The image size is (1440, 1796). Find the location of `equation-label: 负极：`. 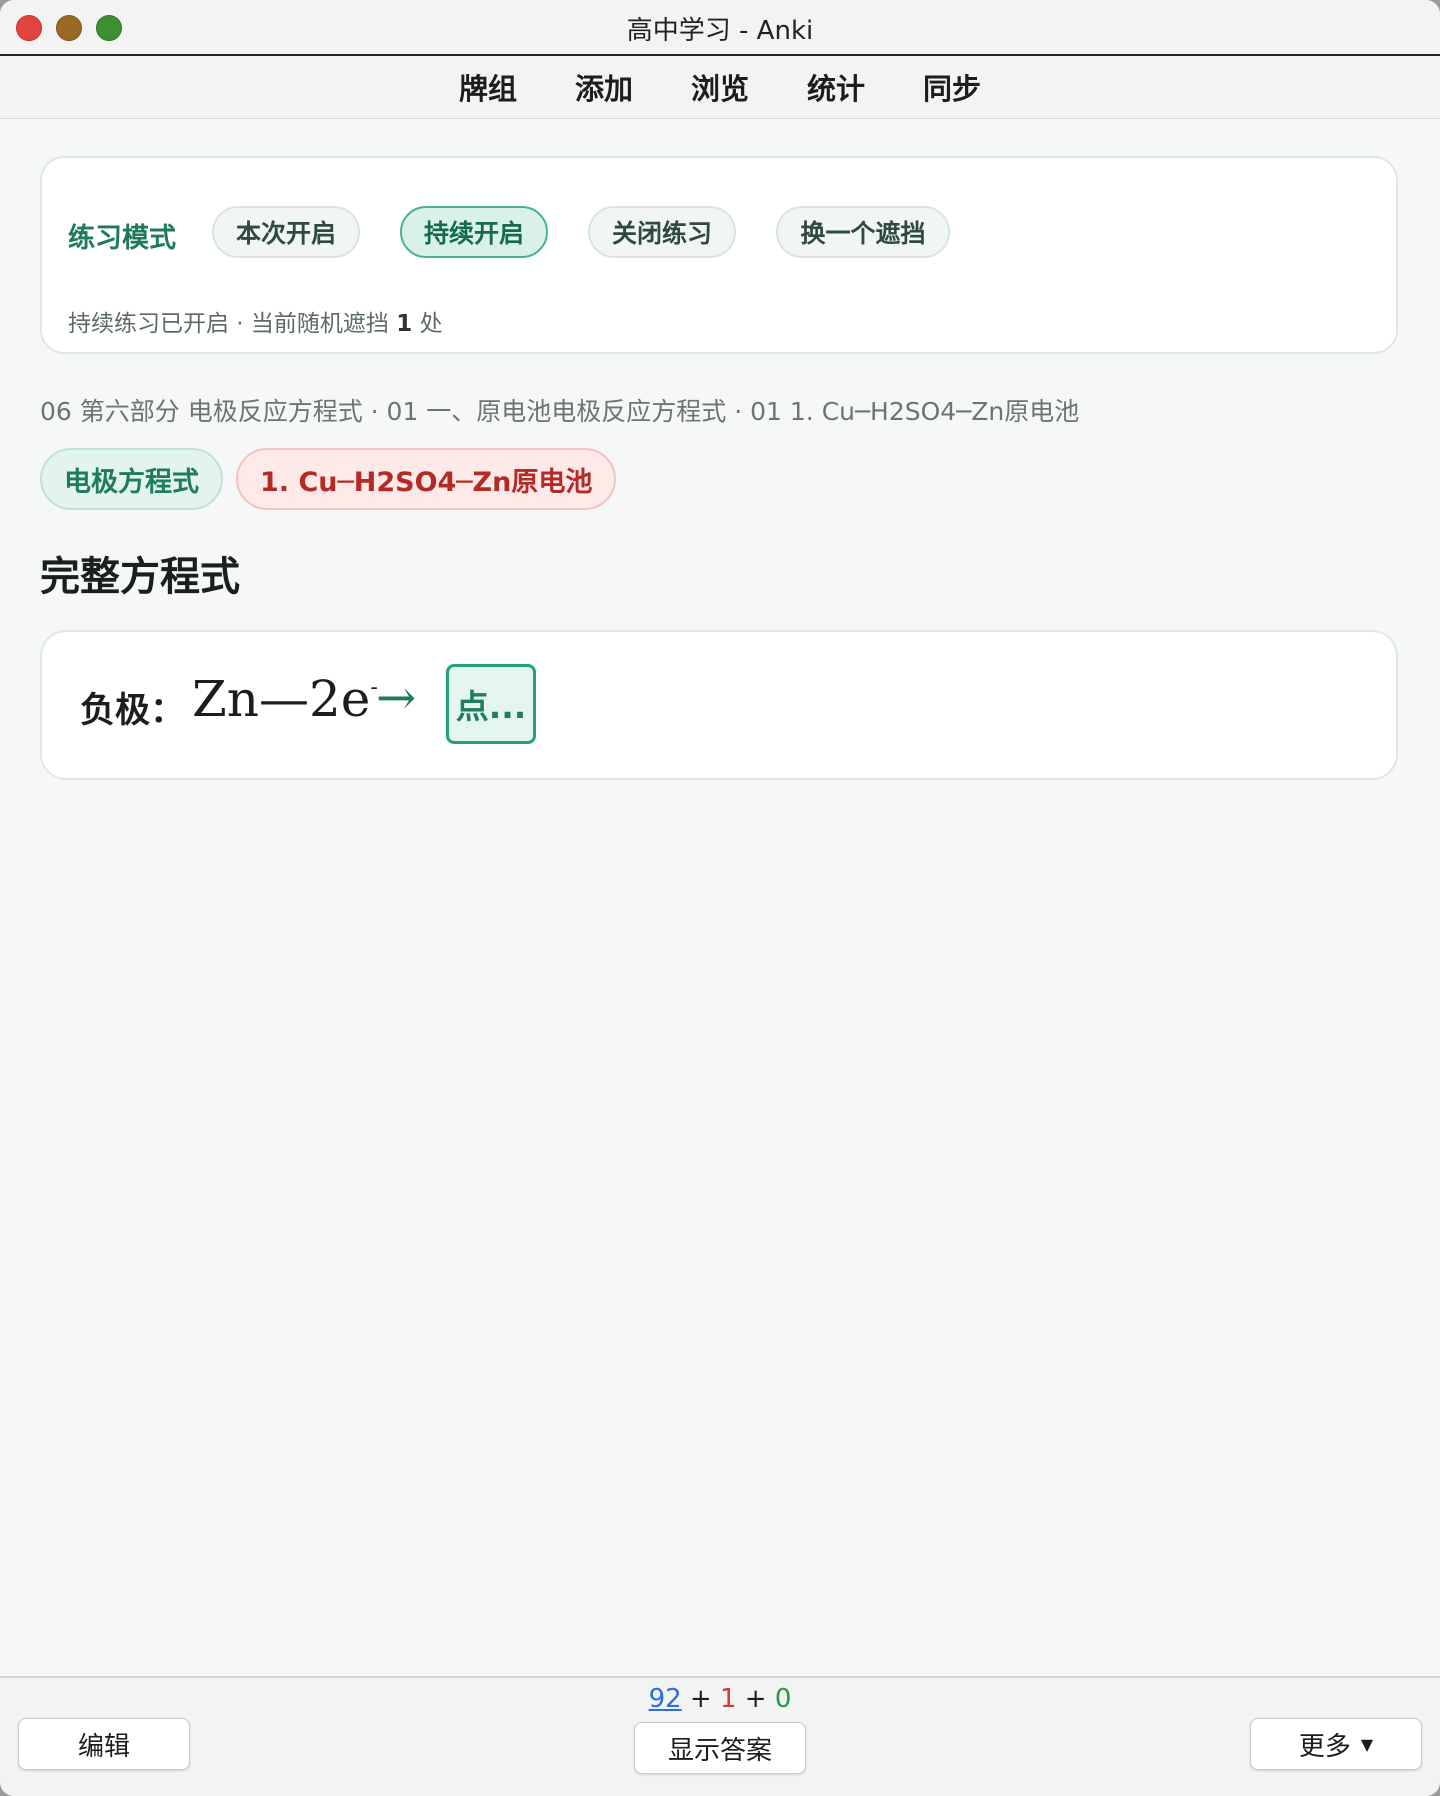

equation-label: 负极： is located at coordinates (133, 711).